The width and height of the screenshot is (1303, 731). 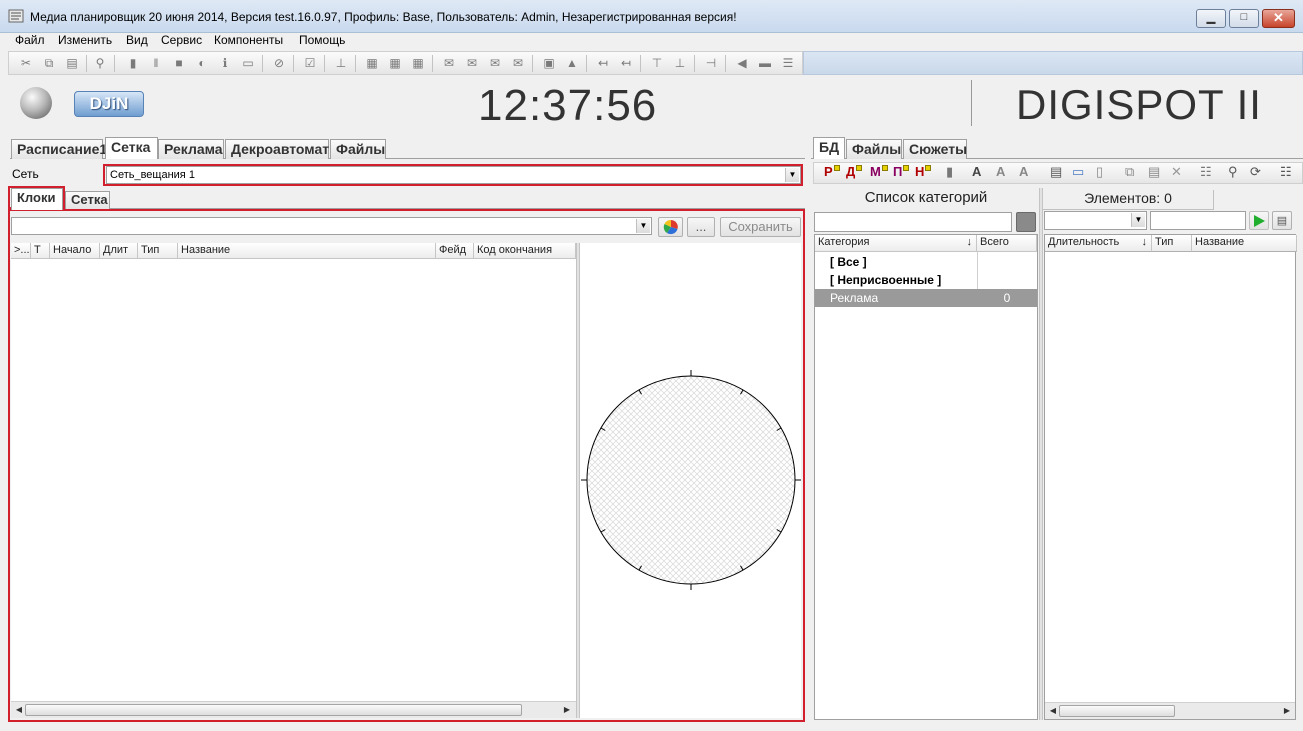 I want to click on comment-icon: ▭, so click(x=248, y=63).